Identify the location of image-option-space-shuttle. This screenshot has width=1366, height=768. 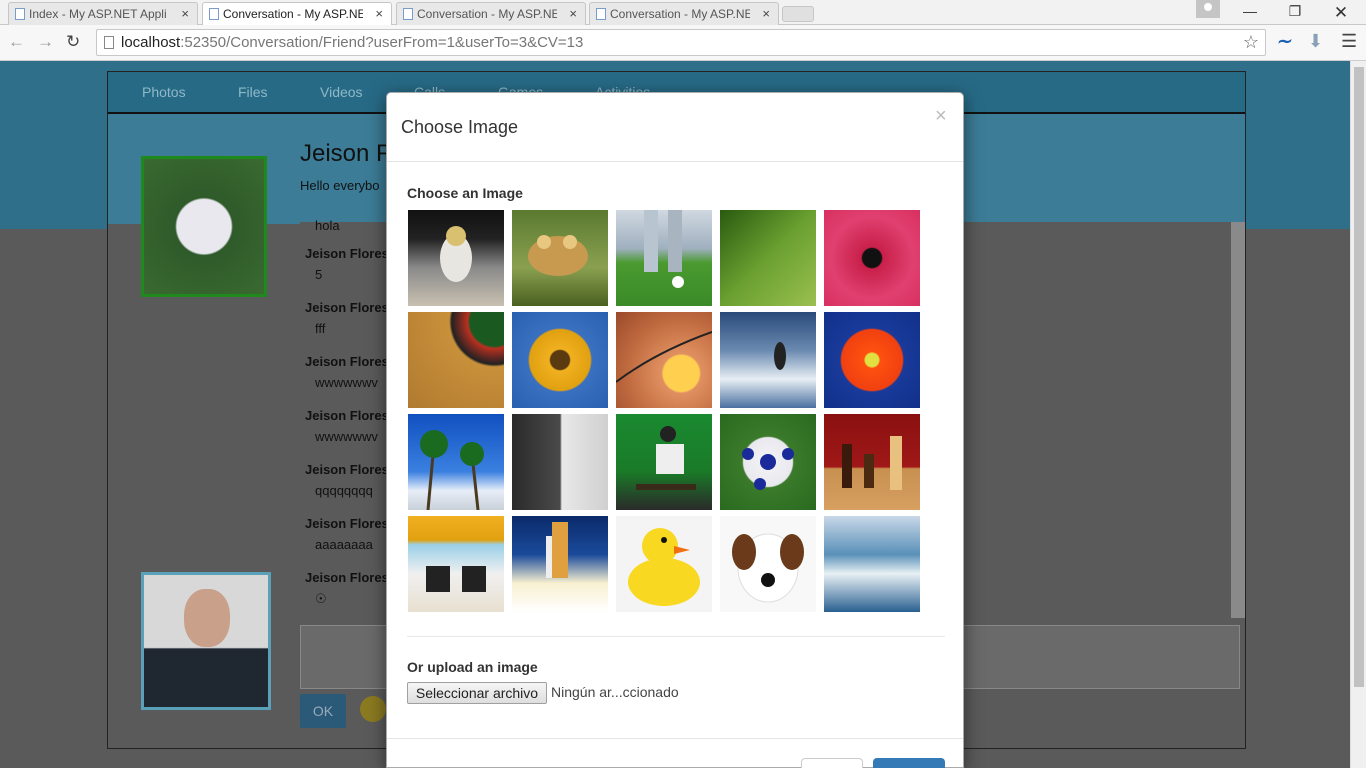
(560, 564).